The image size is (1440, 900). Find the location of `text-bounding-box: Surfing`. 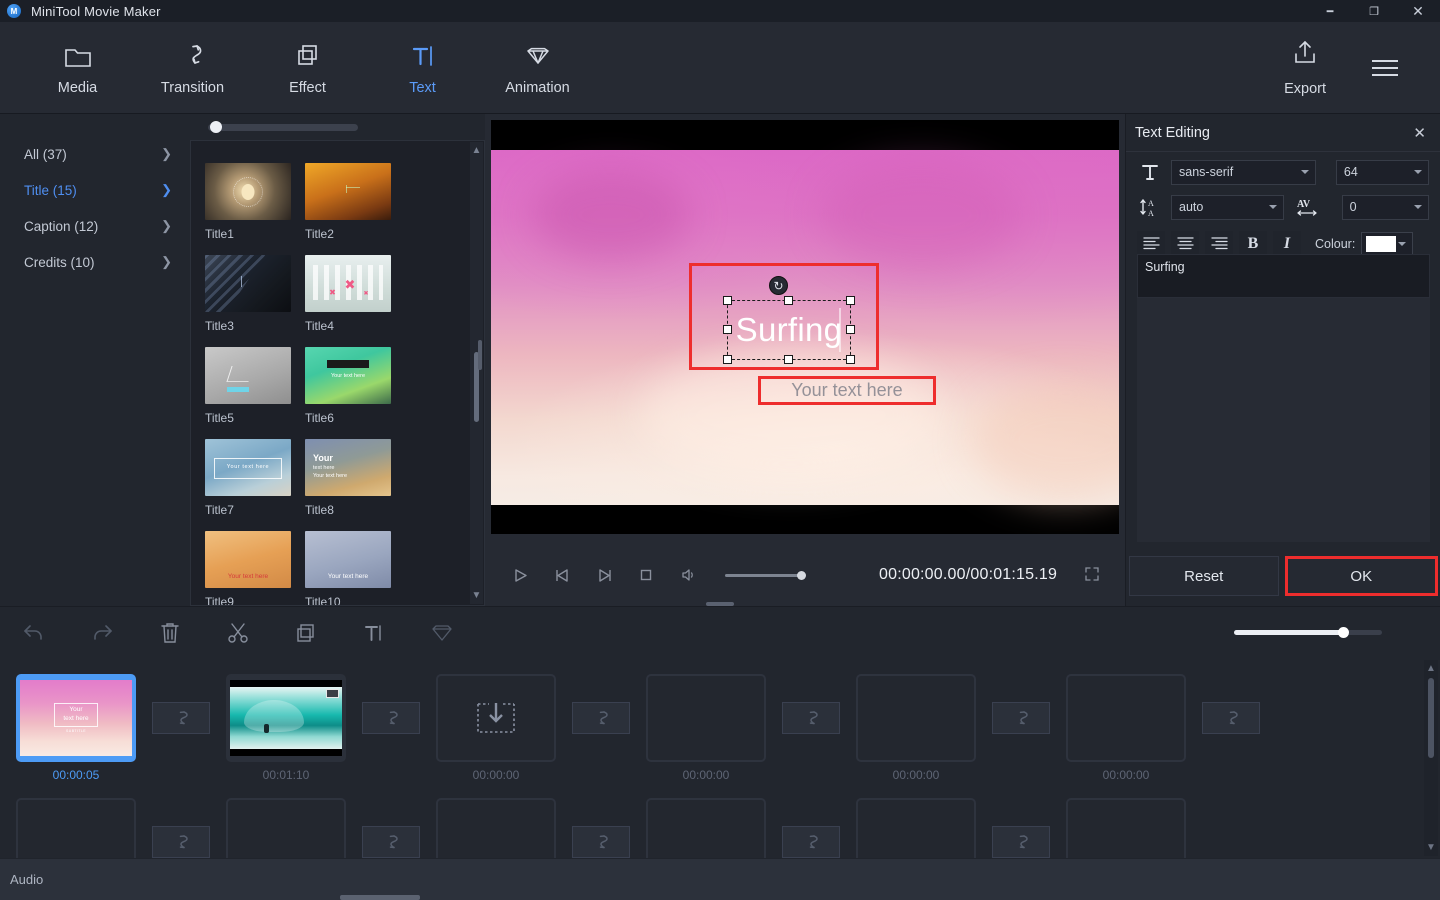

text-bounding-box: Surfing is located at coordinates (789, 330).